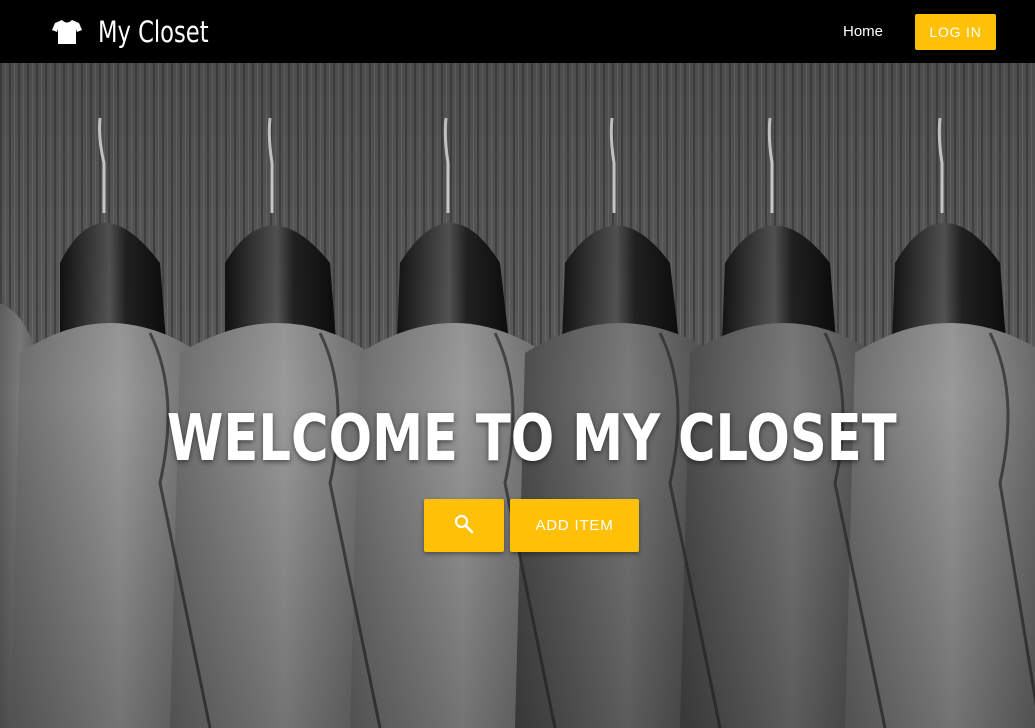 Image resolution: width=1035 pixels, height=728 pixels. I want to click on search-button, so click(464, 525).